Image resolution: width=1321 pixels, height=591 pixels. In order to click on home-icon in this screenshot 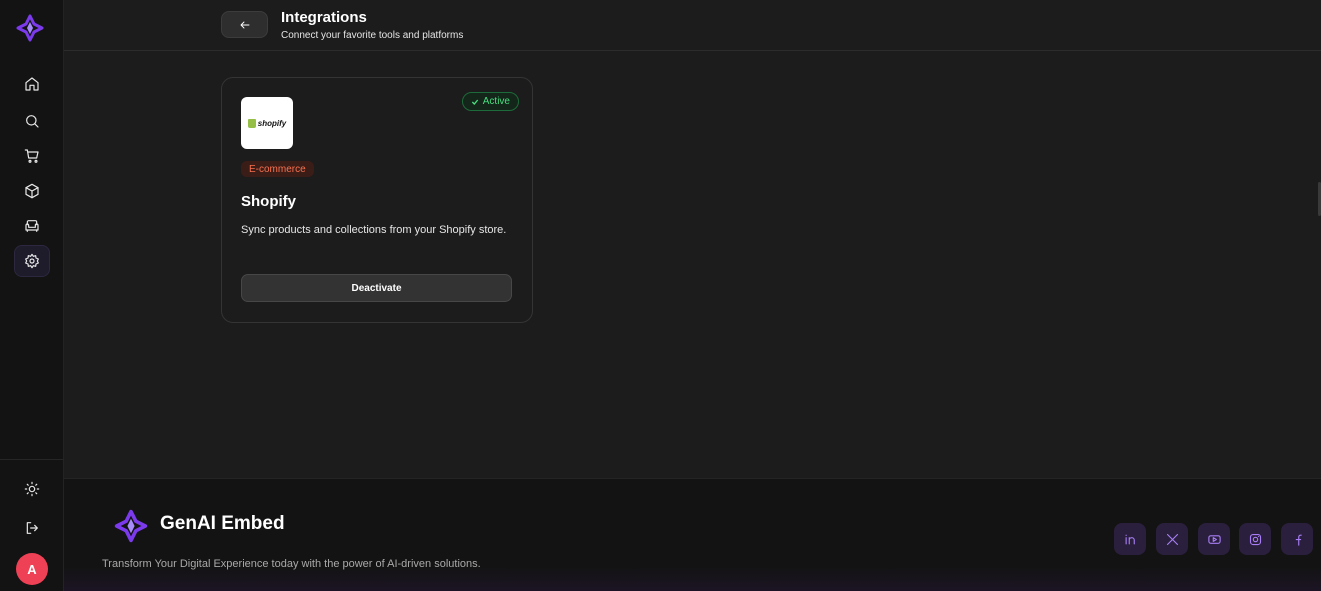, I will do `click(32, 84)`.